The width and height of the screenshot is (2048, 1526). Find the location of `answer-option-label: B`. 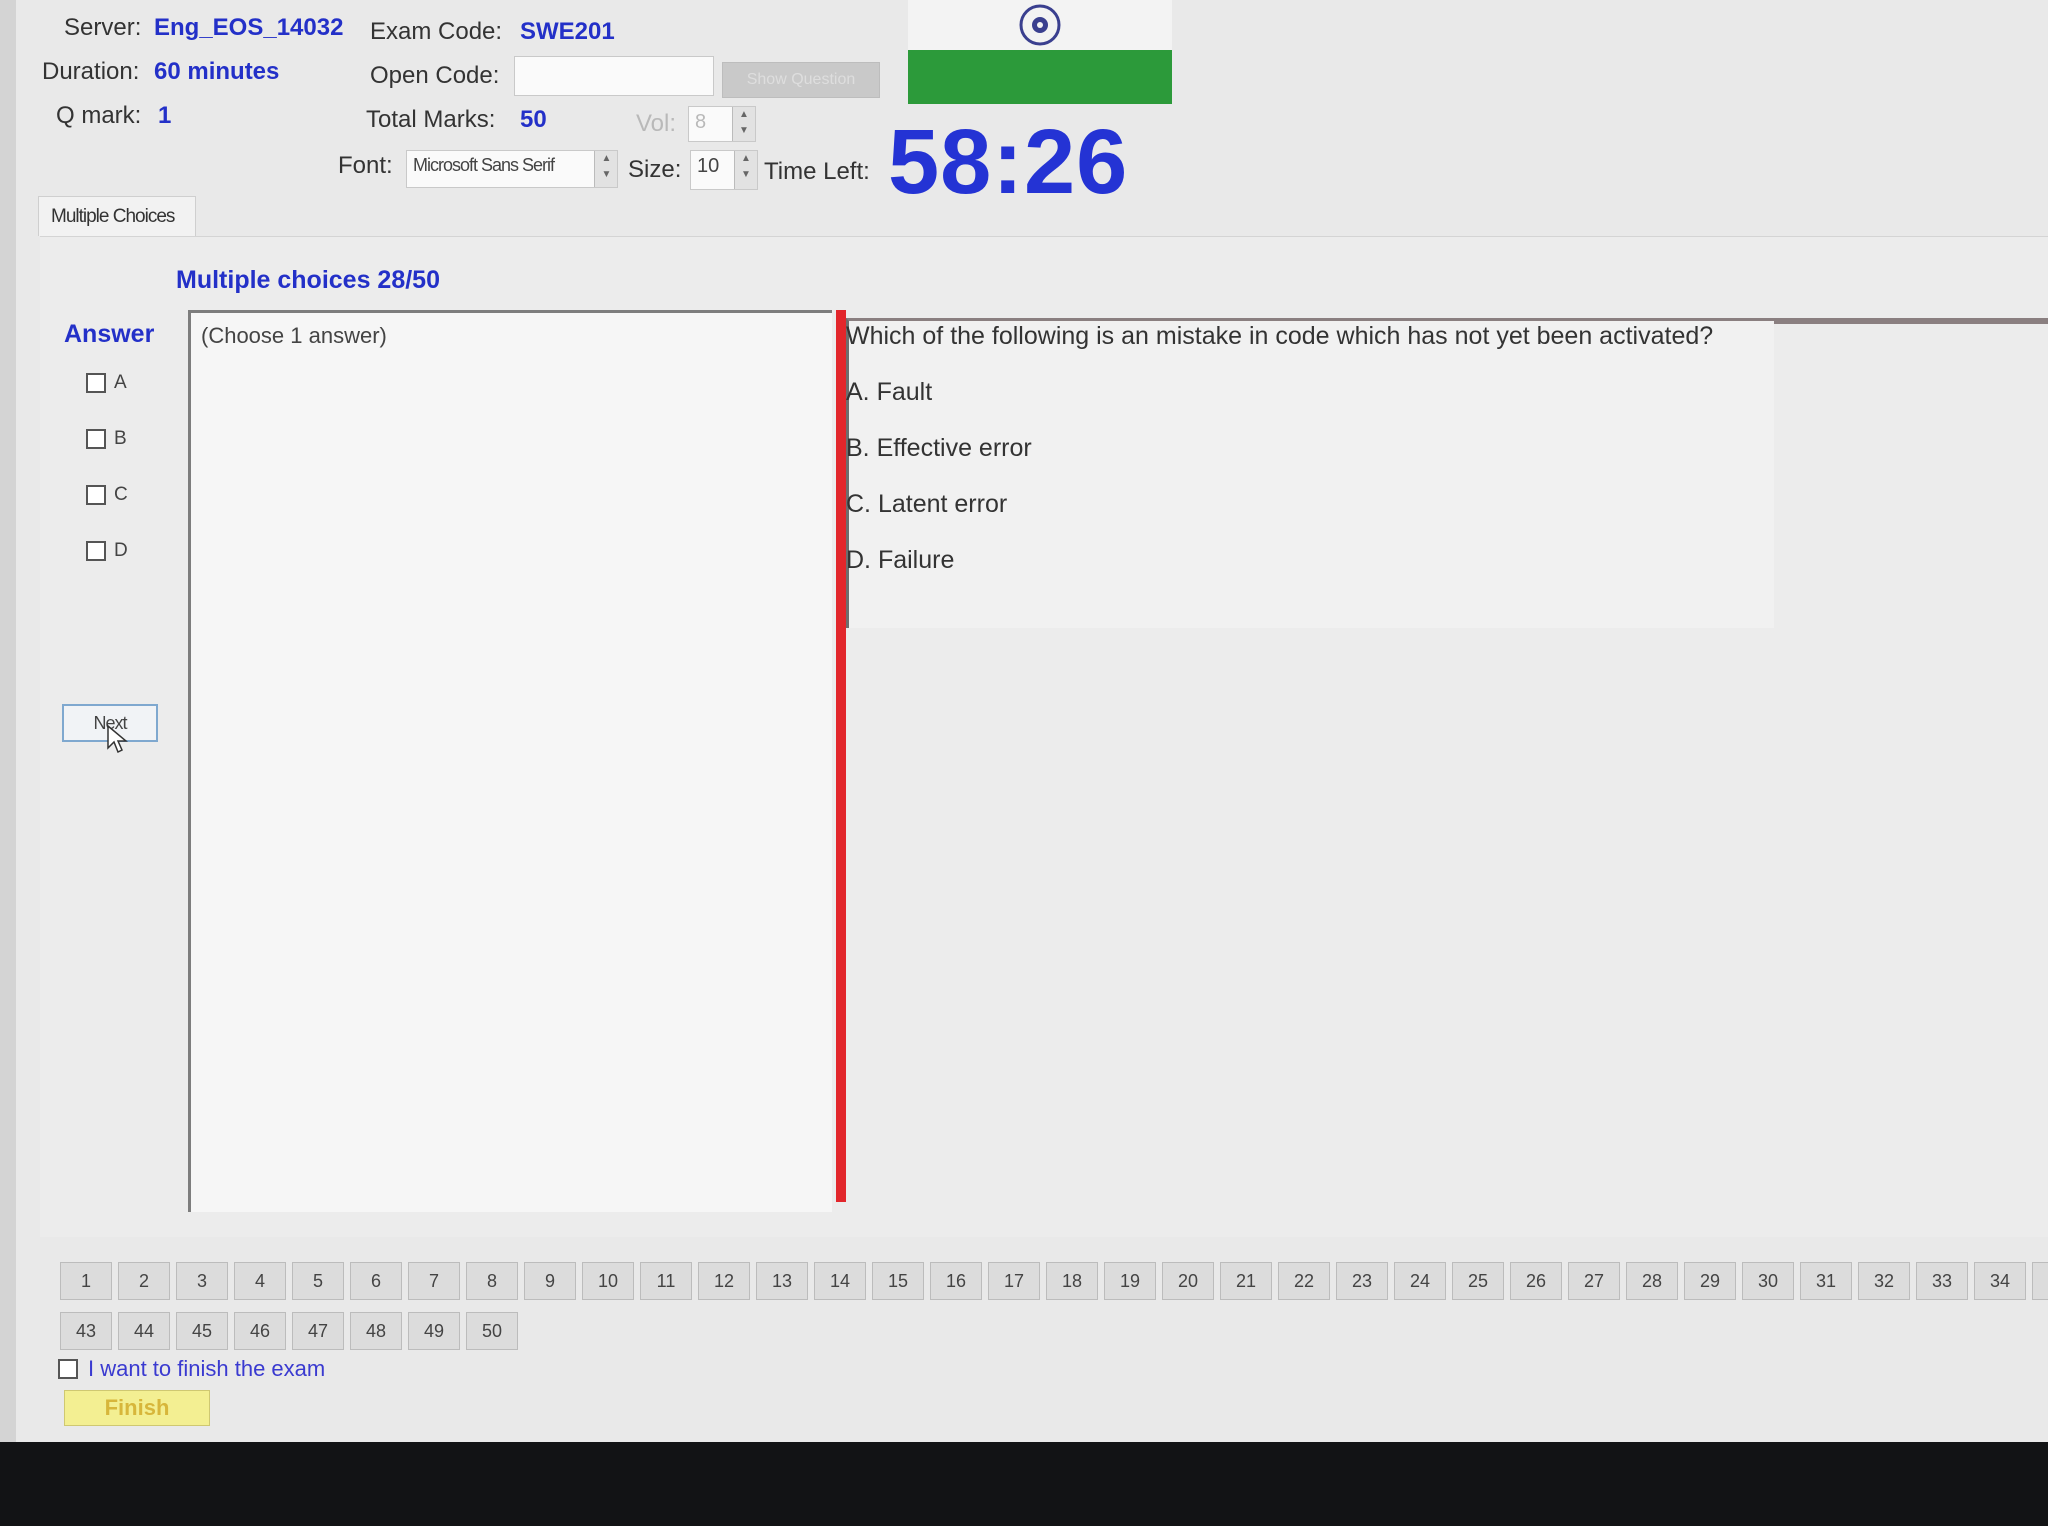

answer-option-label: B is located at coordinates (120, 438).